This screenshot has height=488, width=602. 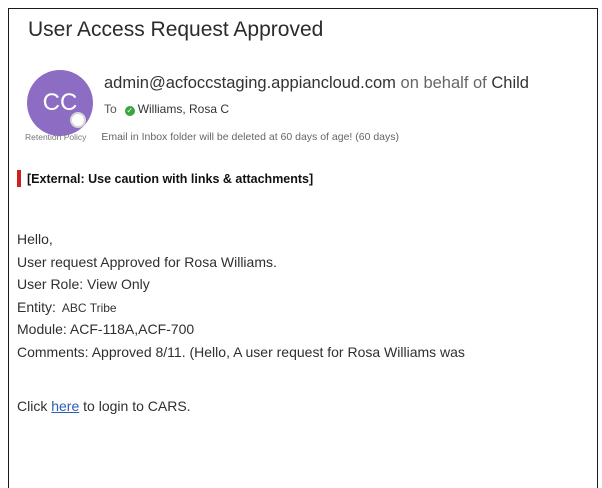 I want to click on on-behalf-label: on behalf of, so click(x=443, y=83).